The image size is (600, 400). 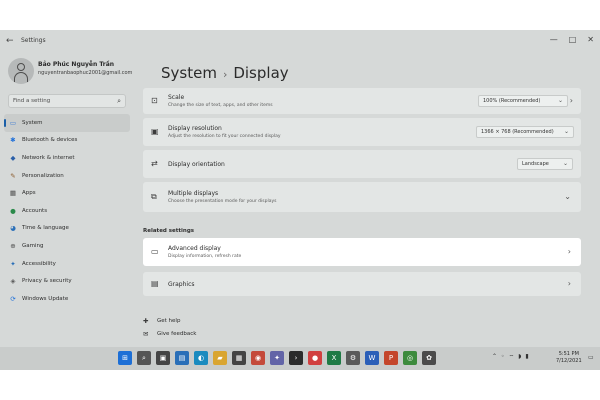 I want to click on sidebar-item-label: Privacy & security, so click(x=47, y=281).